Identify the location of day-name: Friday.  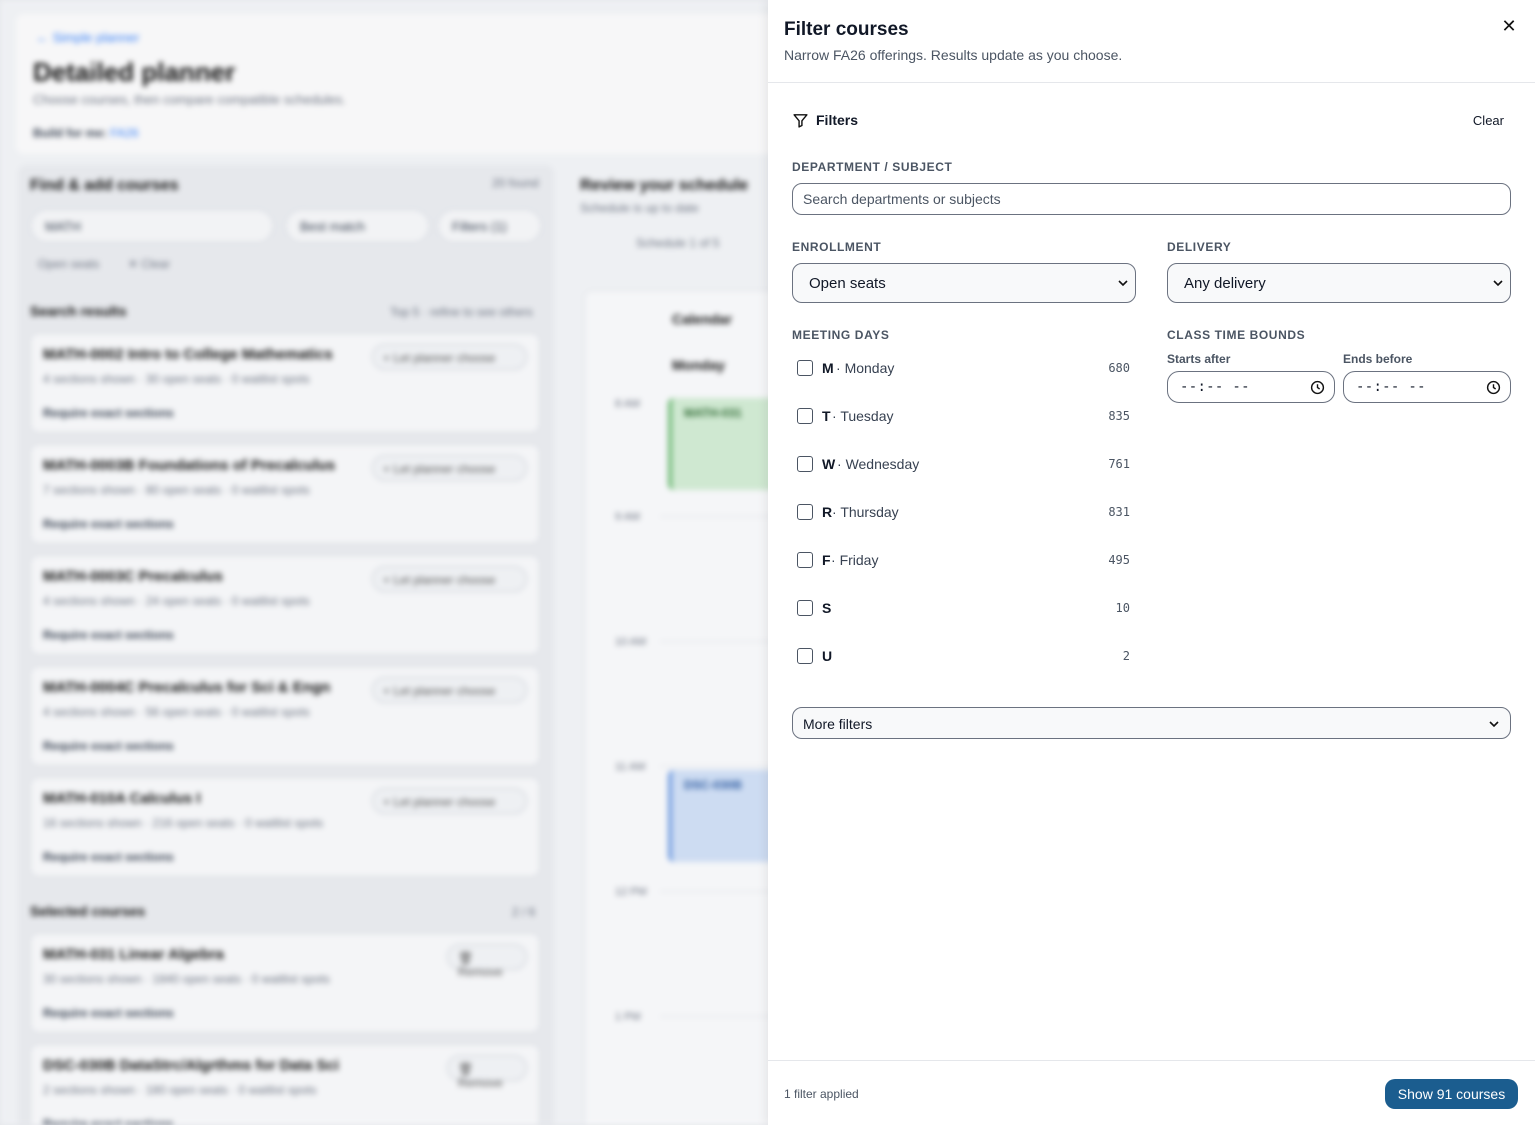
(859, 560).